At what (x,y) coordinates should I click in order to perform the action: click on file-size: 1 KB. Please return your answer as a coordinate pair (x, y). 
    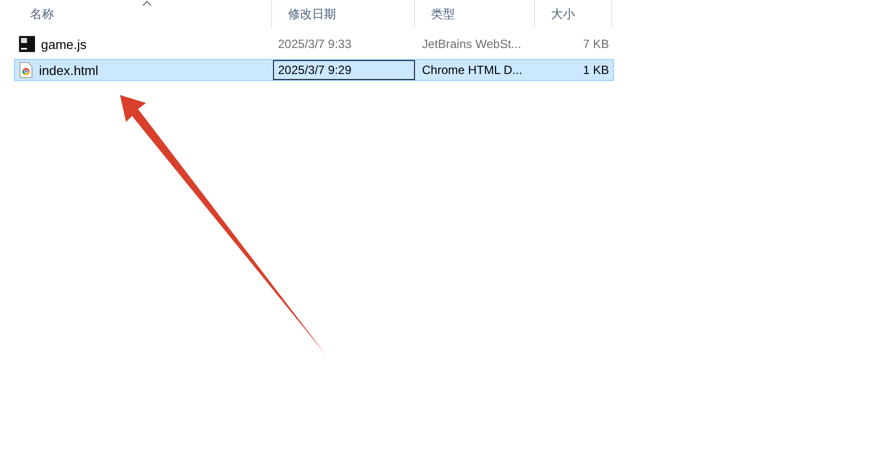
    Looking at the image, I should click on (595, 70).